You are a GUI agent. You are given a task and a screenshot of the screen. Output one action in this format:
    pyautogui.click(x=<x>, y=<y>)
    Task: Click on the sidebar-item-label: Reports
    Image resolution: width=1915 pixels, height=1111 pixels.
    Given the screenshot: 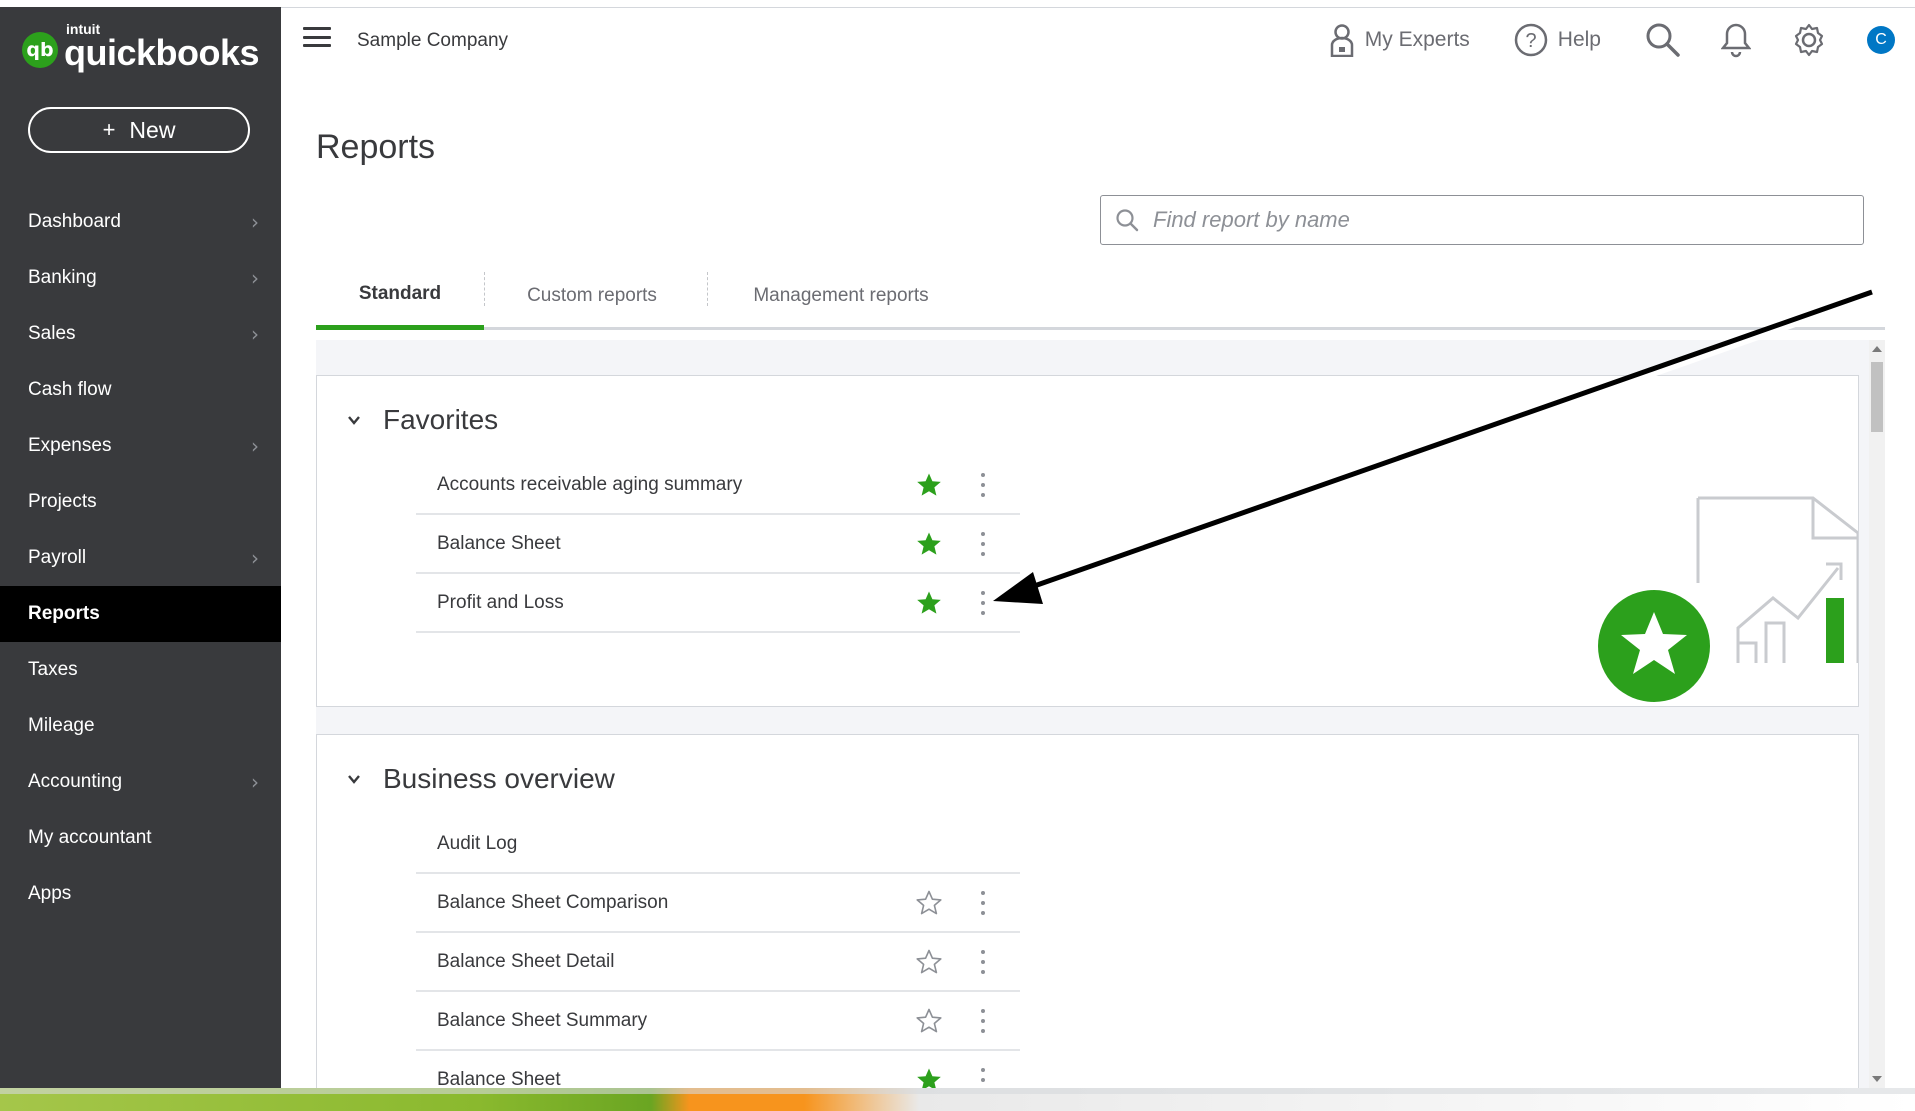 What is the action you would take?
    pyautogui.click(x=64, y=613)
    